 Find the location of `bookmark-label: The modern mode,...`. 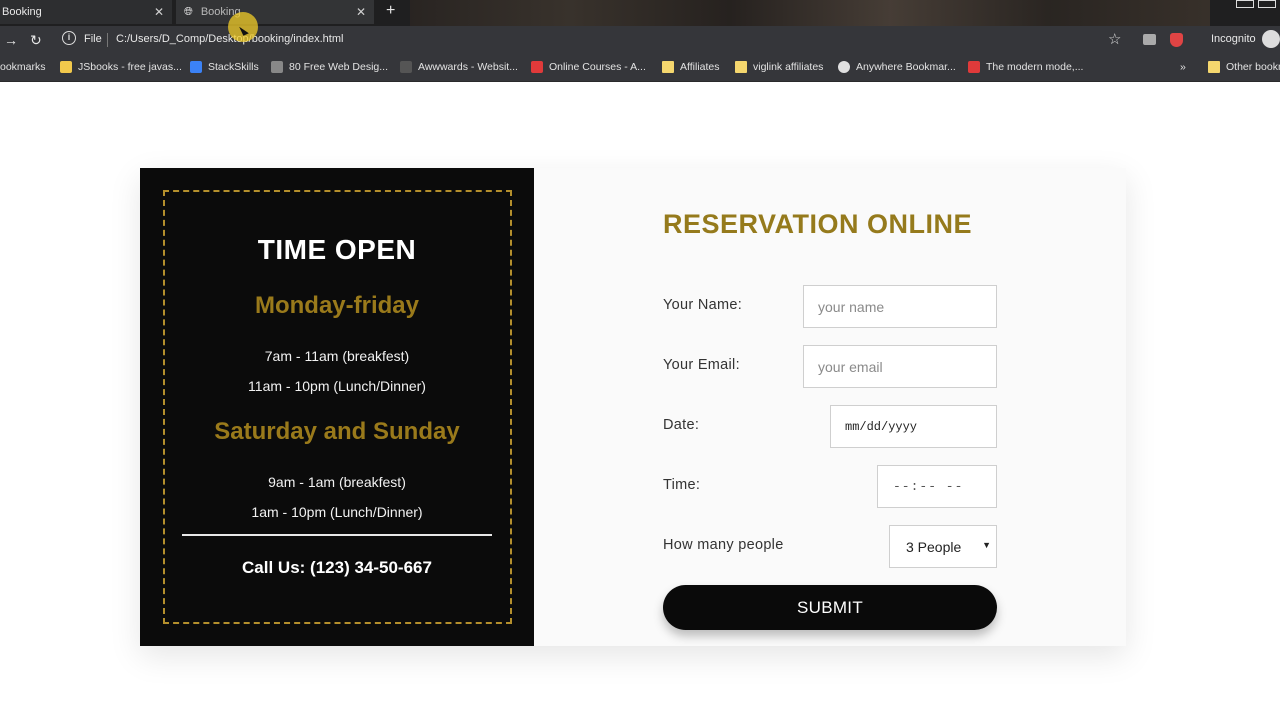

bookmark-label: The modern mode,... is located at coordinates (1035, 67).